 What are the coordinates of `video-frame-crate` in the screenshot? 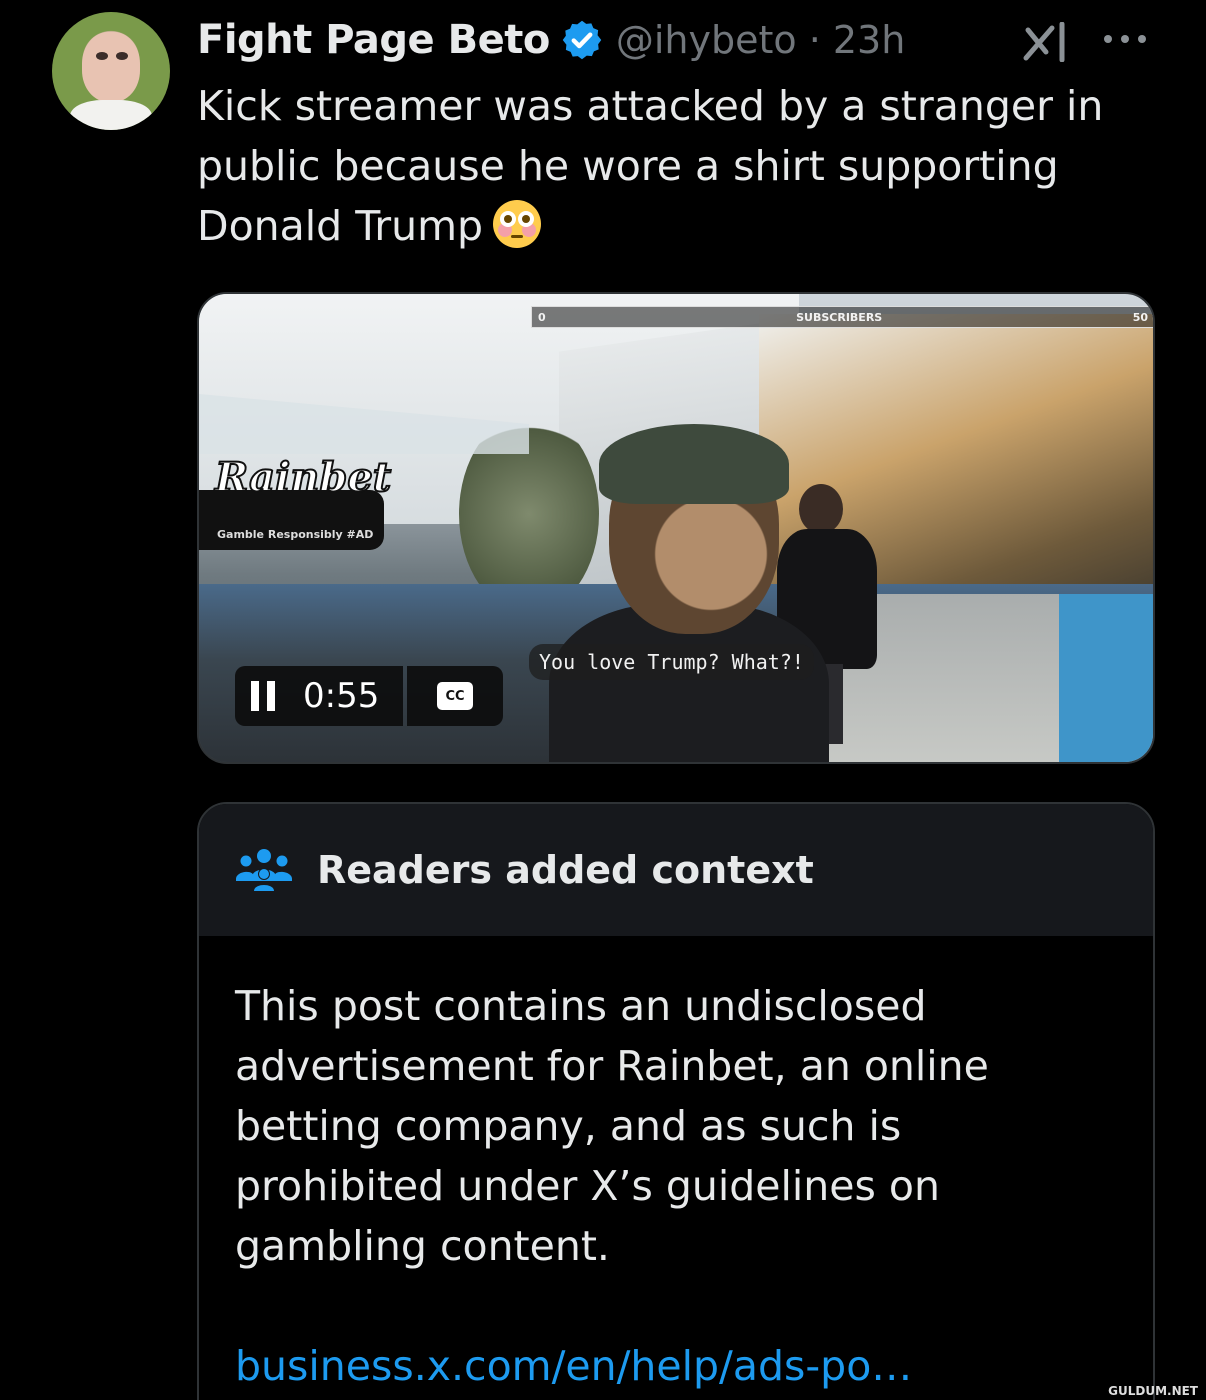 It's located at (1106, 678).